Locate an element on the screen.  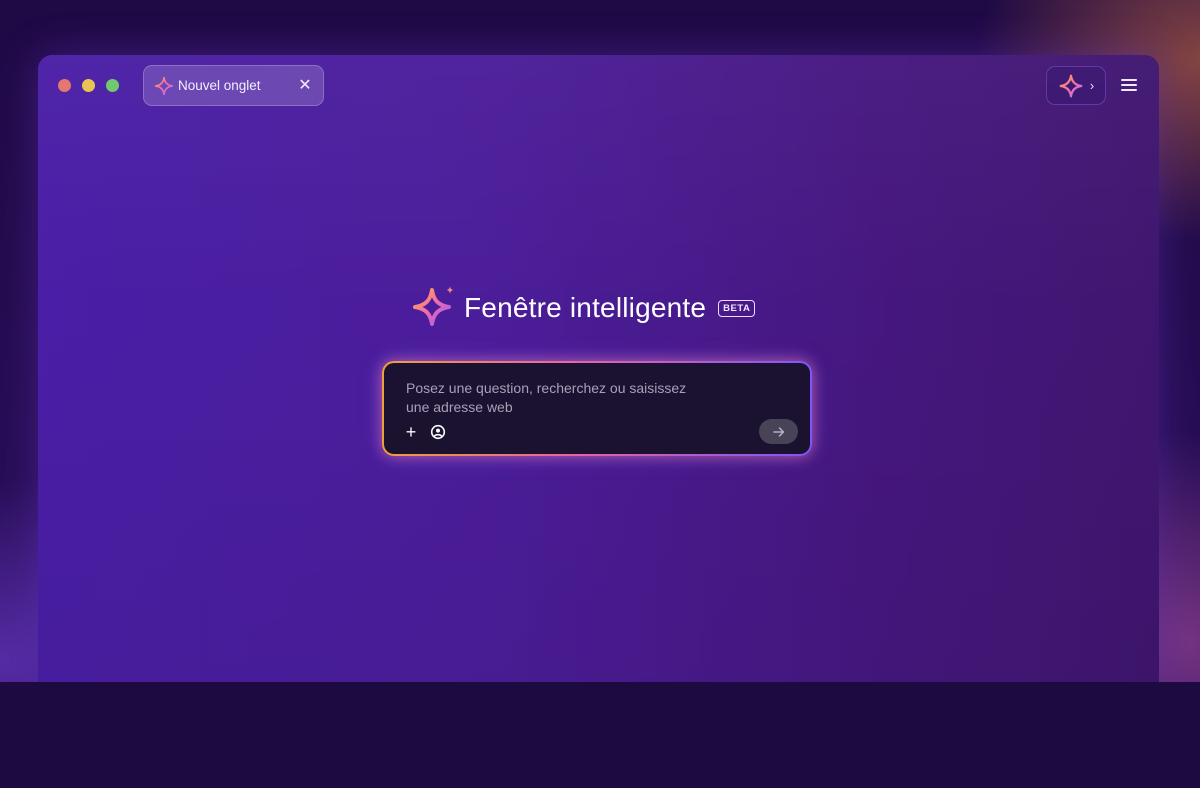
arrow-right-icon is located at coordinates (778, 431).